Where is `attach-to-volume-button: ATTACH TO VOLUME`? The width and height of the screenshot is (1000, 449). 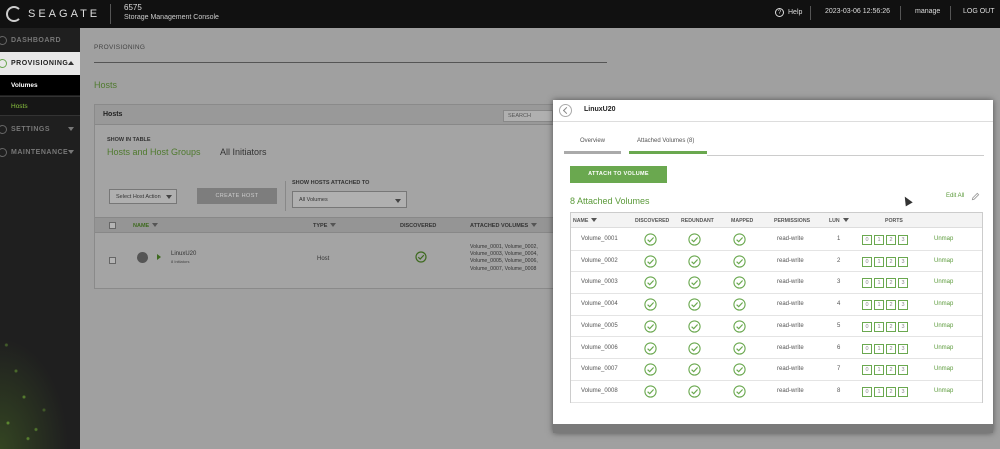
attach-to-volume-button: ATTACH TO VOLUME is located at coordinates (618, 174).